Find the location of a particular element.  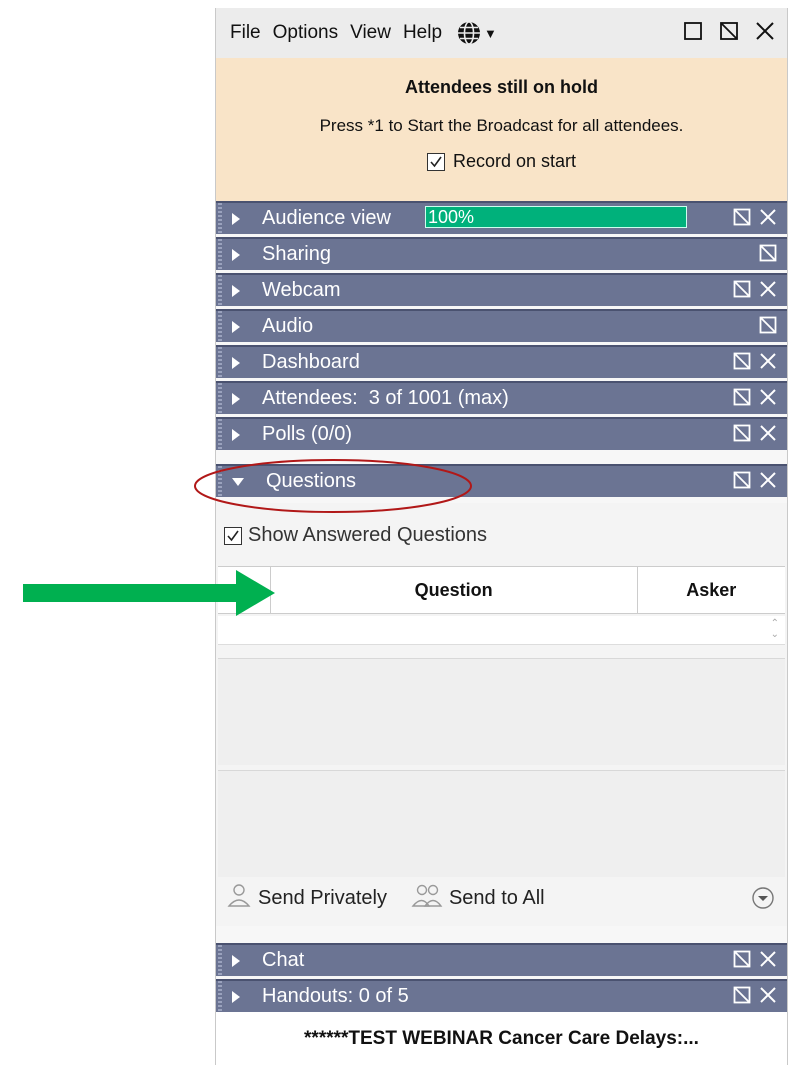

question-detail-area is located at coordinates (501, 711).